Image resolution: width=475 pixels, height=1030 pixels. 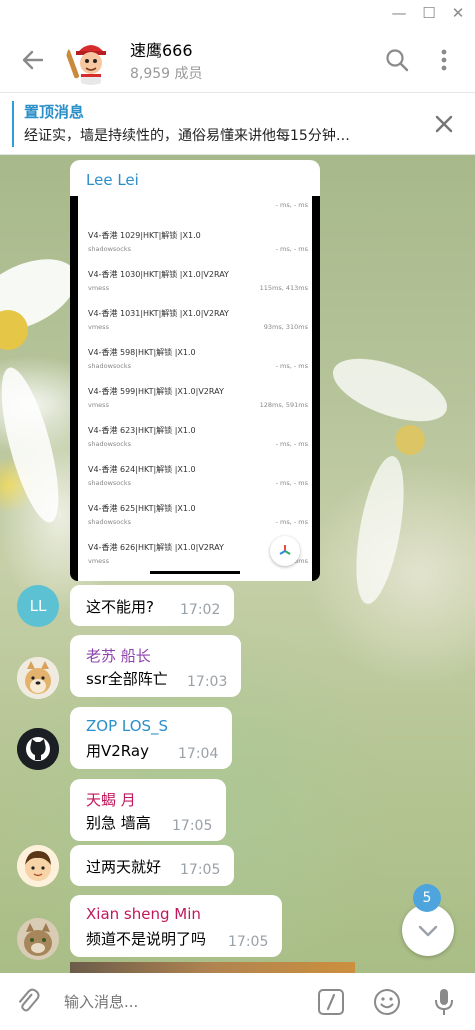 What do you see at coordinates (117, 751) in the screenshot?
I see `message-text: 用V2Ray` at bounding box center [117, 751].